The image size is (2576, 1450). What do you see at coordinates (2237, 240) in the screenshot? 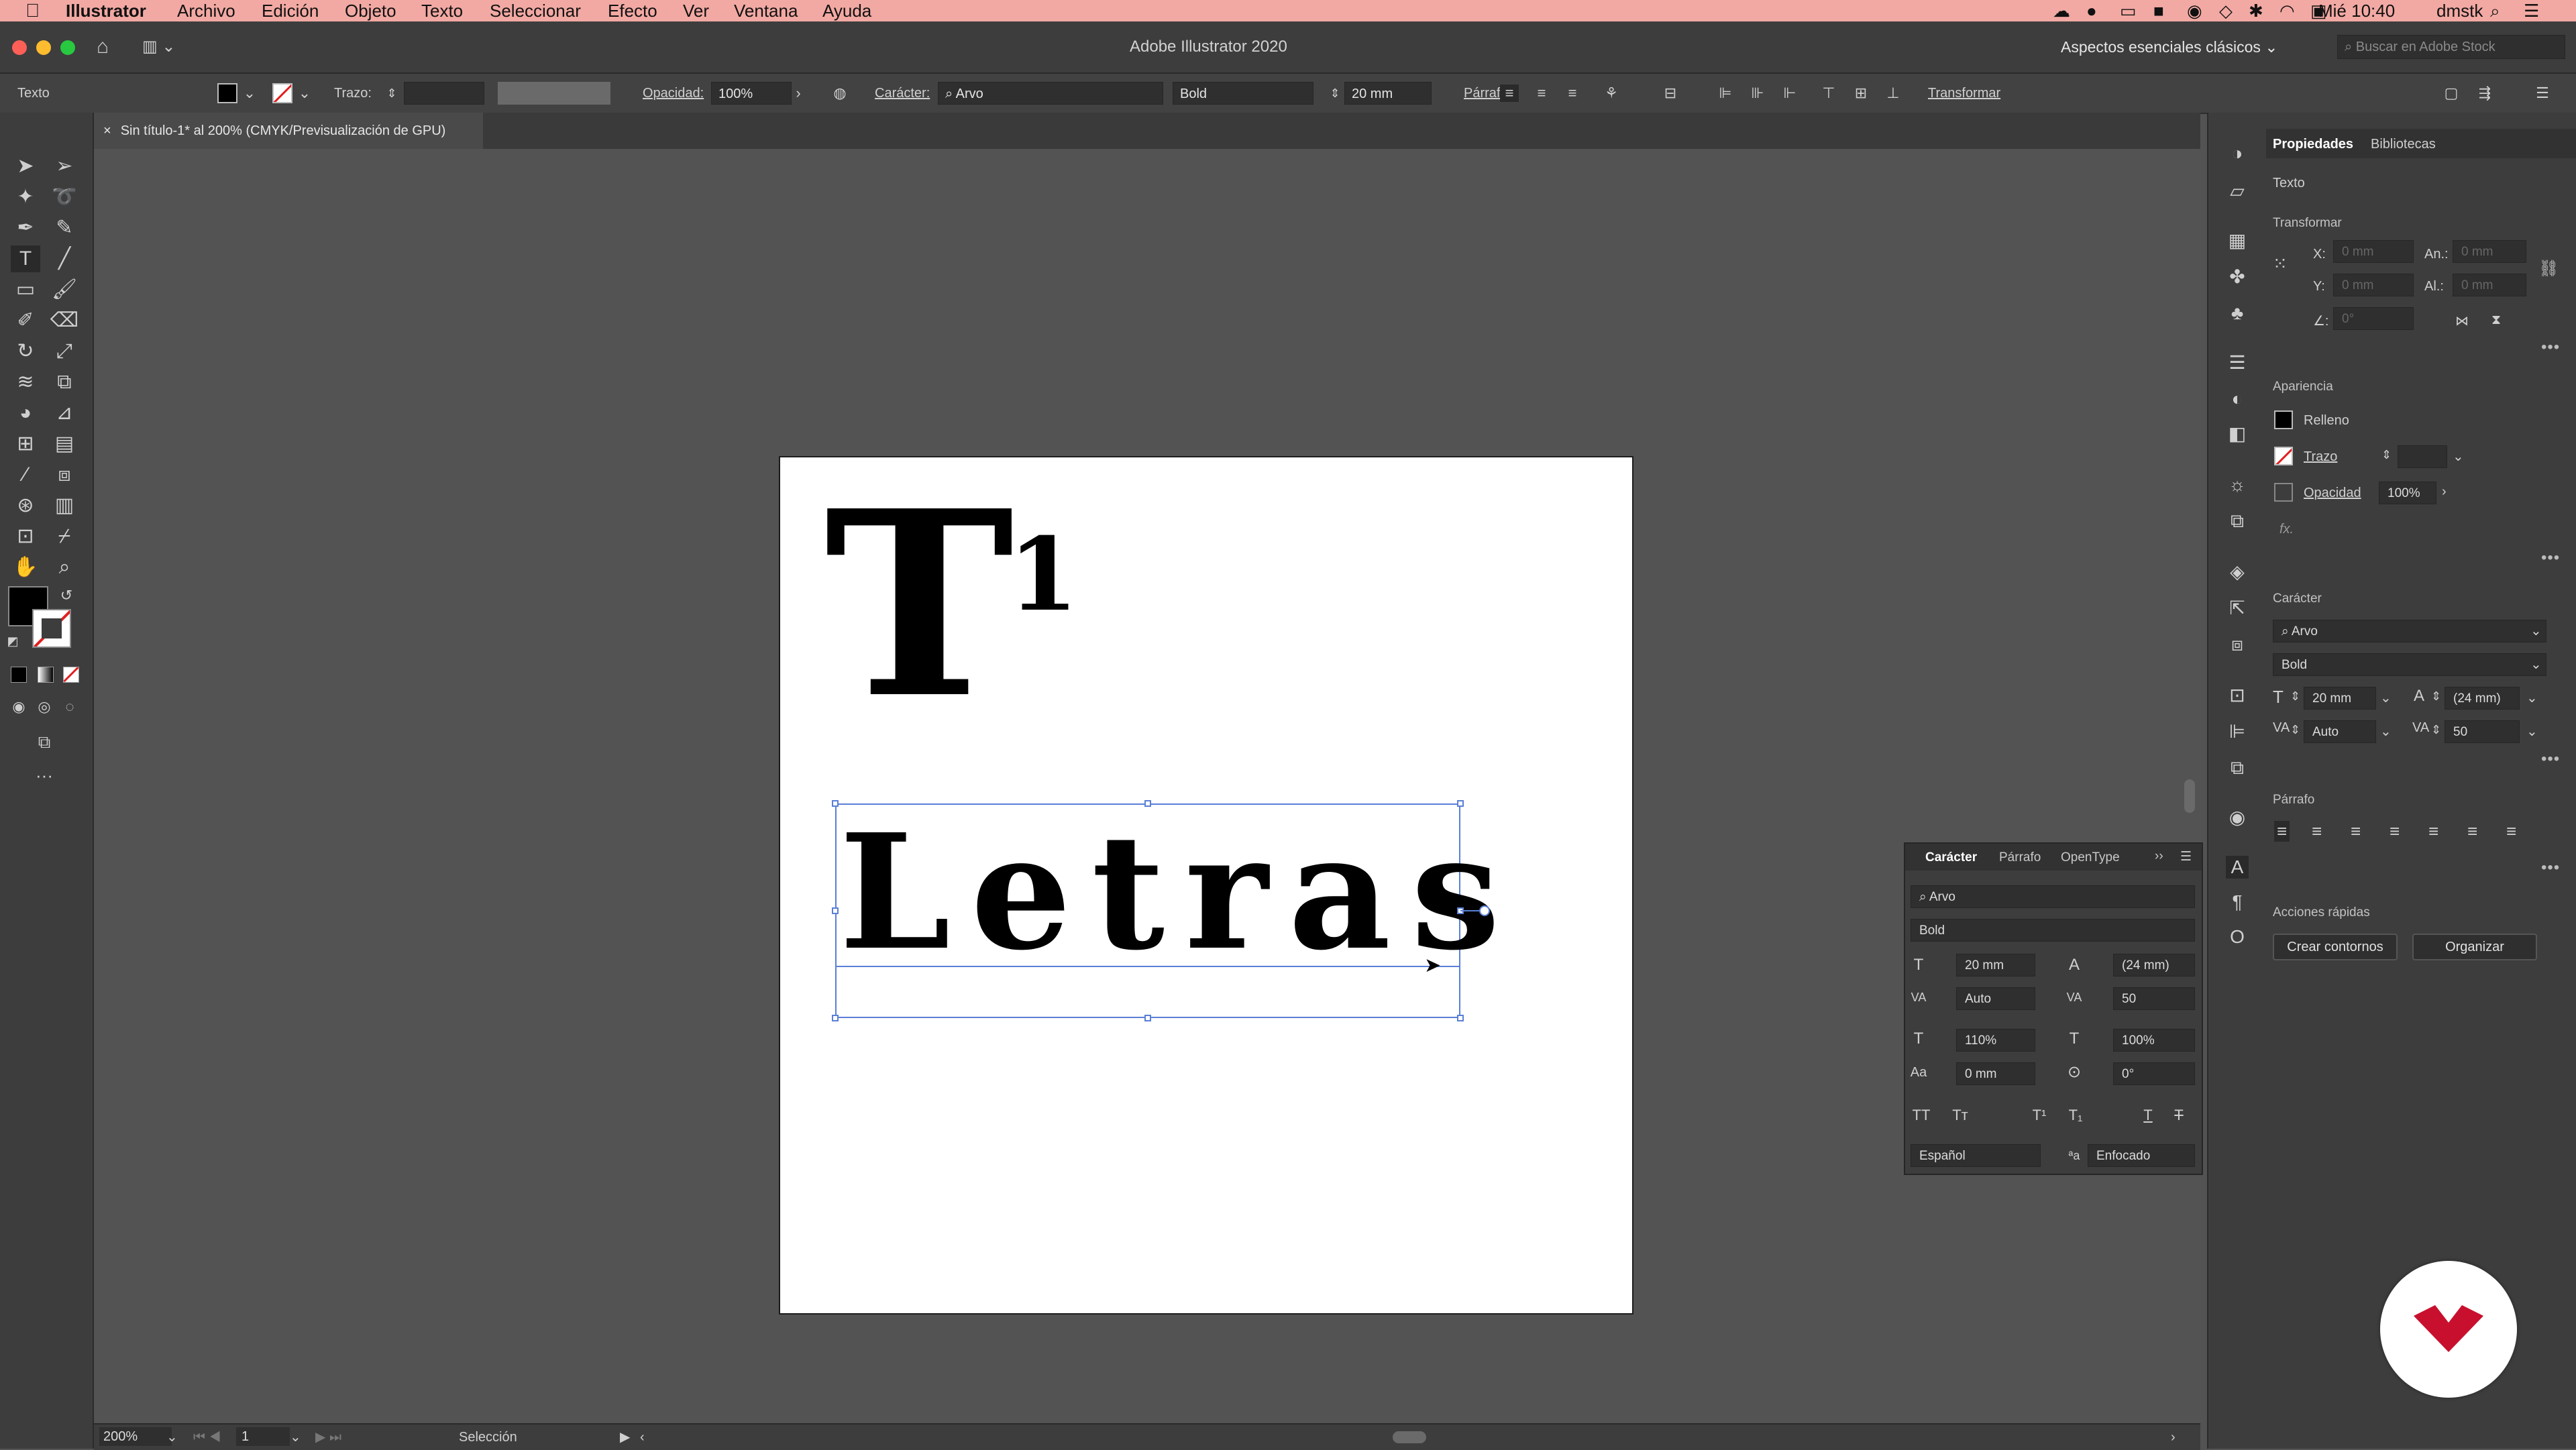
I see `swatches-icon: ▦` at bounding box center [2237, 240].